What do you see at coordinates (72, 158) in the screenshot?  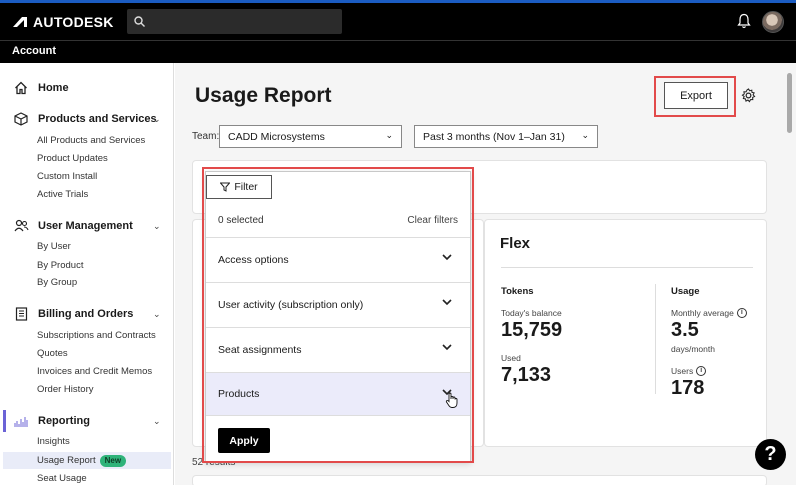 I see `sidebar-item-product-updates: Product Updates` at bounding box center [72, 158].